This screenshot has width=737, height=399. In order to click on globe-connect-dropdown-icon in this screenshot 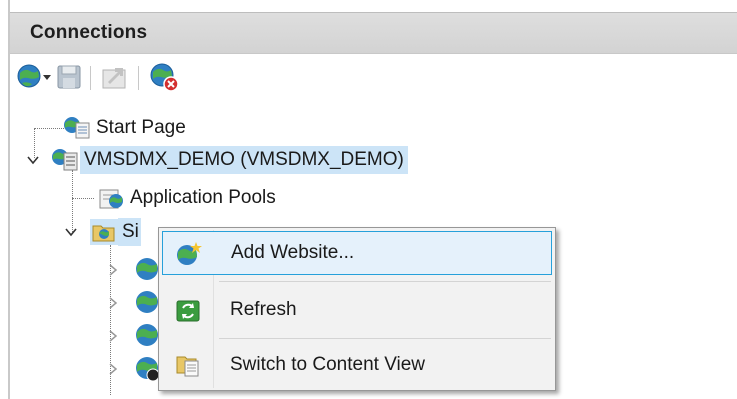, I will do `click(35, 79)`.